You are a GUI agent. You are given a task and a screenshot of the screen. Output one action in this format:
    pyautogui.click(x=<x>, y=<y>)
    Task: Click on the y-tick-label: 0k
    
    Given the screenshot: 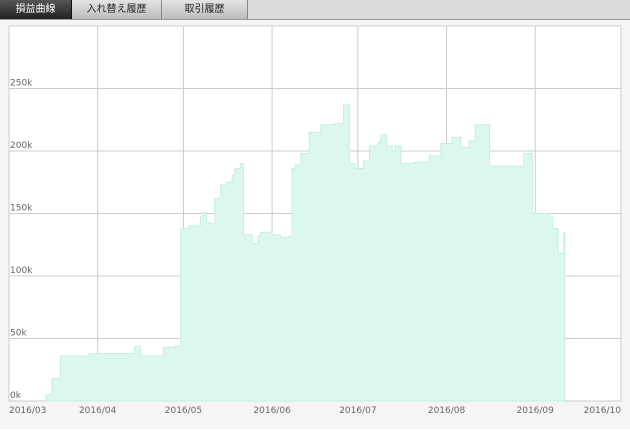 What is the action you would take?
    pyautogui.click(x=16, y=396)
    